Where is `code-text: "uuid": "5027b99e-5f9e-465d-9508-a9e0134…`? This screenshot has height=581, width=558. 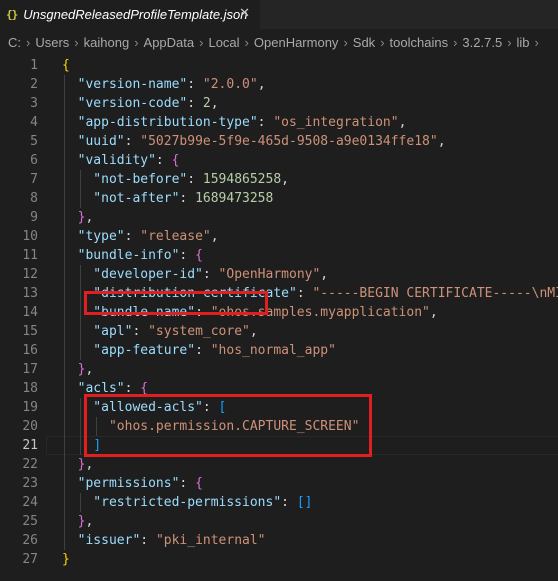
code-text: "uuid": "5027b99e-5f9e-465d-9508-a9e0134… is located at coordinates (254, 141).